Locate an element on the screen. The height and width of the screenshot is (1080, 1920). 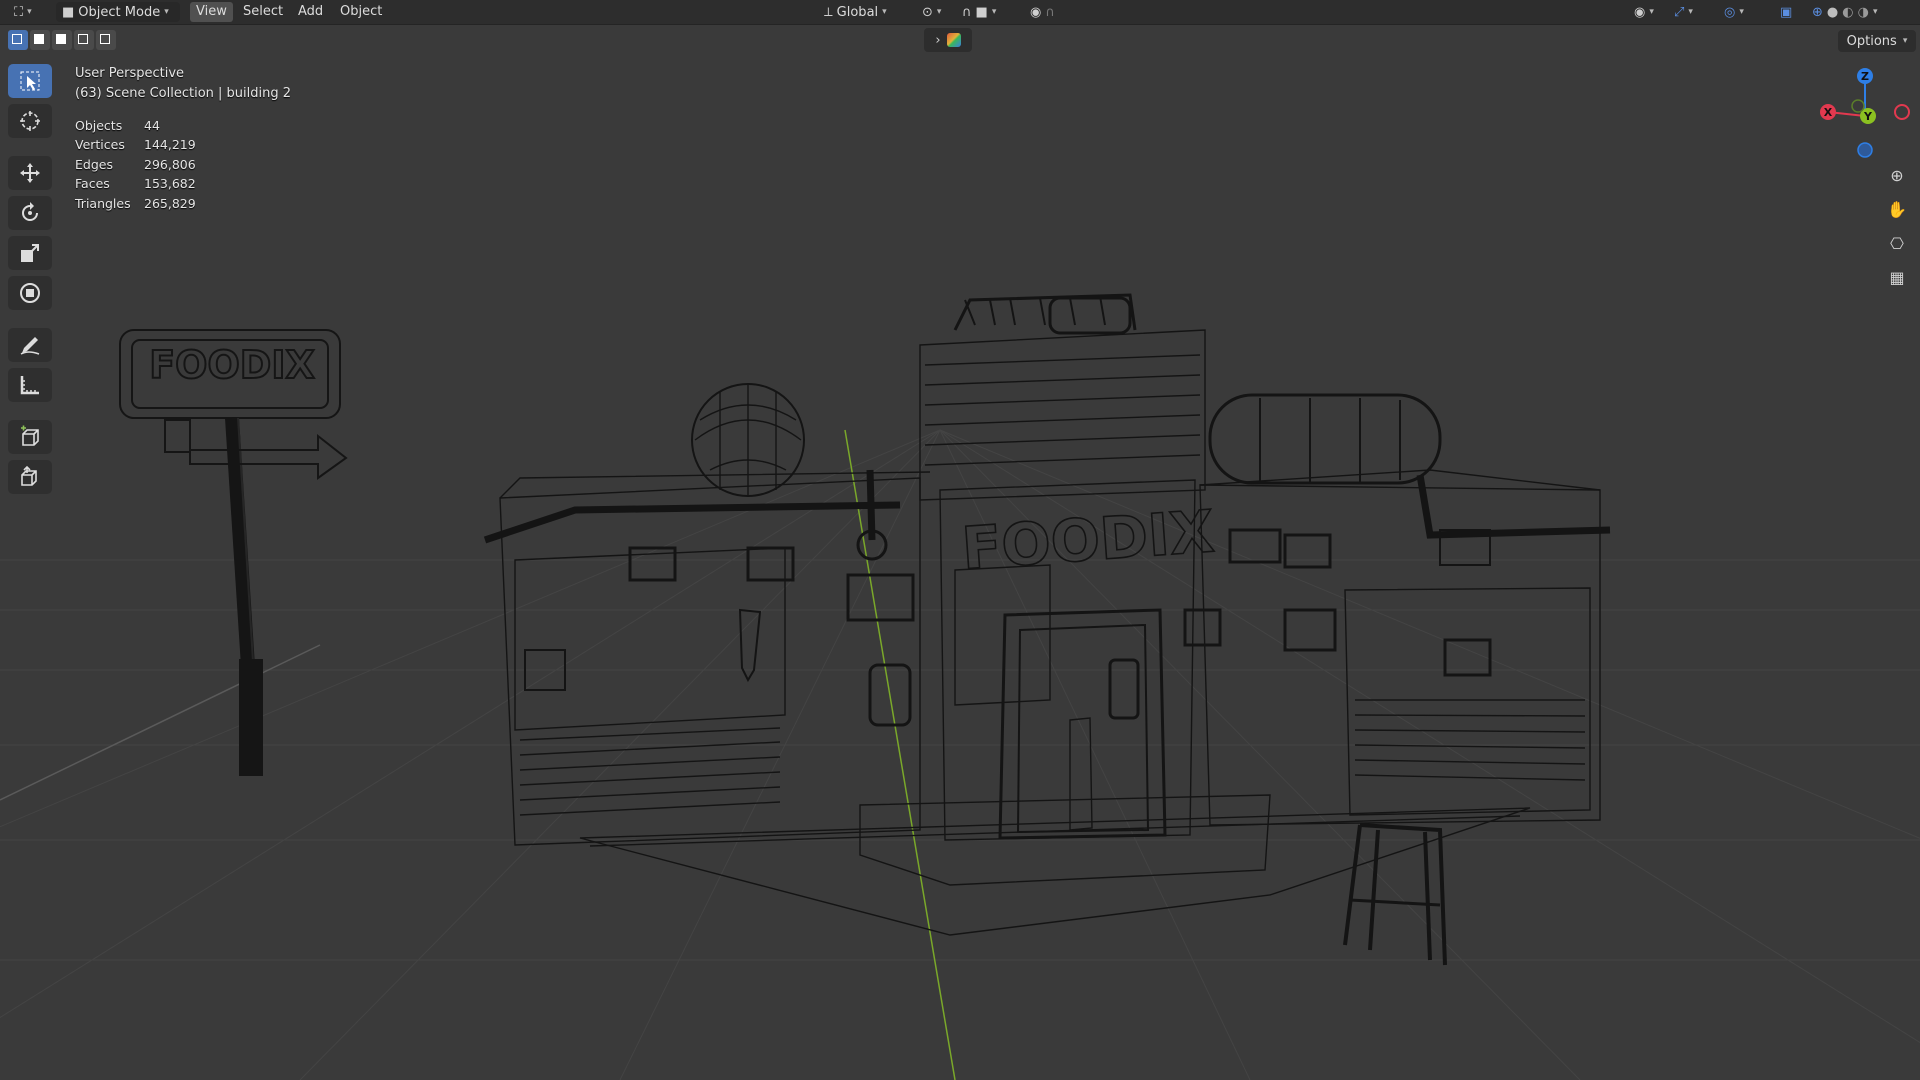
stat-label: Faces is located at coordinates (92, 184).